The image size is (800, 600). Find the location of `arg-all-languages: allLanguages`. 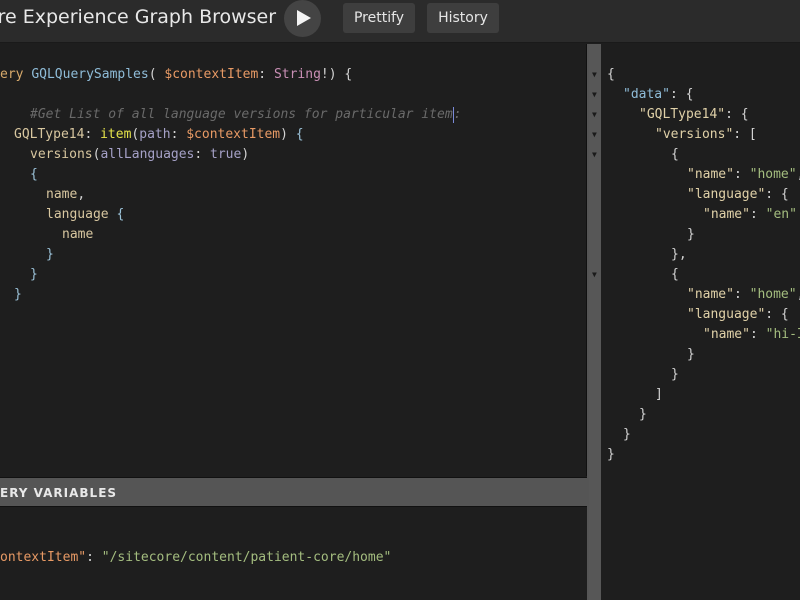

arg-all-languages: allLanguages is located at coordinates (147, 154).